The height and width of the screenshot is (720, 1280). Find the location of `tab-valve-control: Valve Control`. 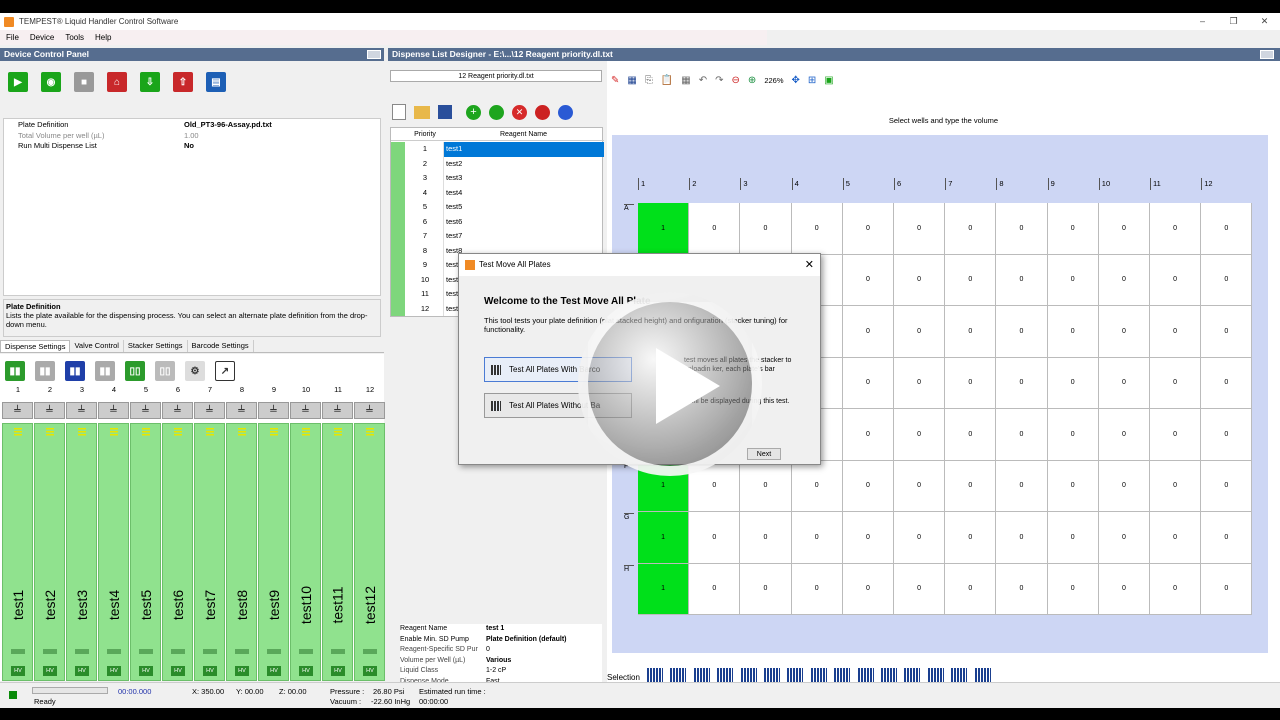

tab-valve-control: Valve Control is located at coordinates (97, 346).